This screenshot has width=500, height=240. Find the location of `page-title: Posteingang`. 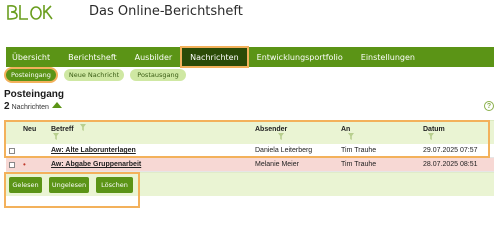

page-title: Posteingang is located at coordinates (34, 94).